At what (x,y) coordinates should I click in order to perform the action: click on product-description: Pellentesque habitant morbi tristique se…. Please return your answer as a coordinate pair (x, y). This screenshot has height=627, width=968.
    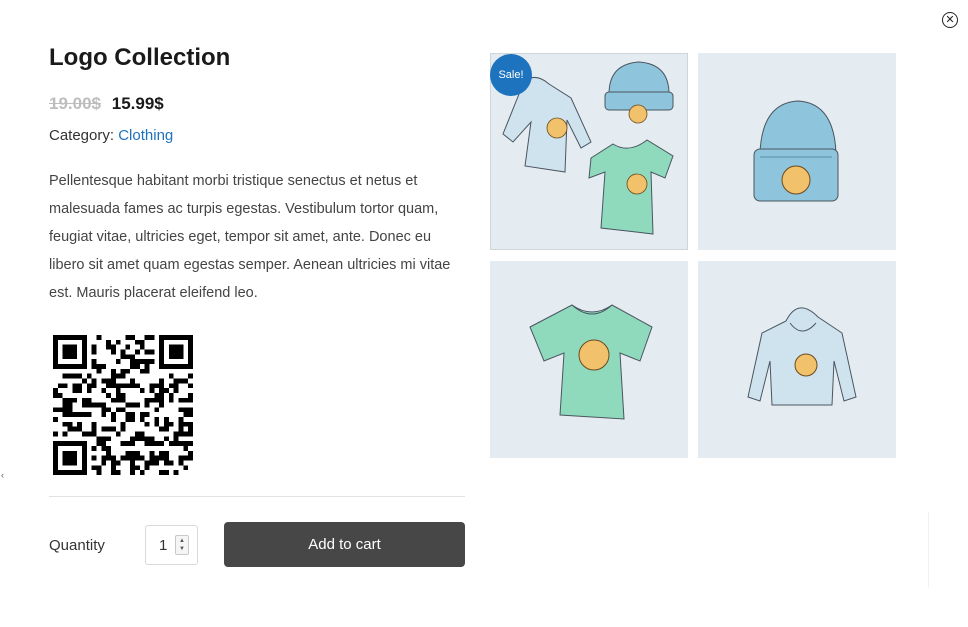
    Looking at the image, I should click on (250, 237).